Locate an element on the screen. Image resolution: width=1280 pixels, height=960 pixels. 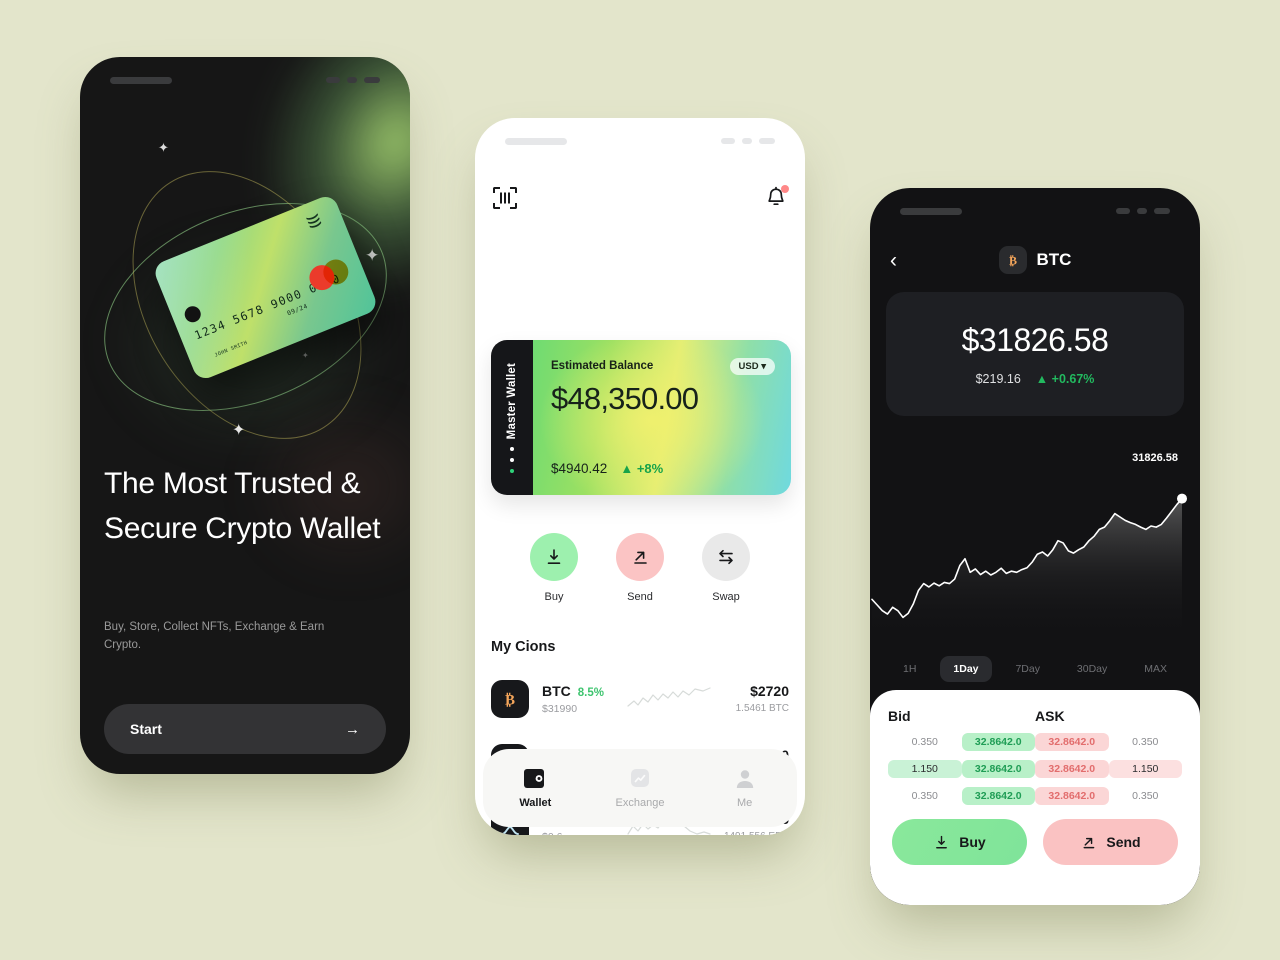
bell-icon is located at coordinates (777, 197).